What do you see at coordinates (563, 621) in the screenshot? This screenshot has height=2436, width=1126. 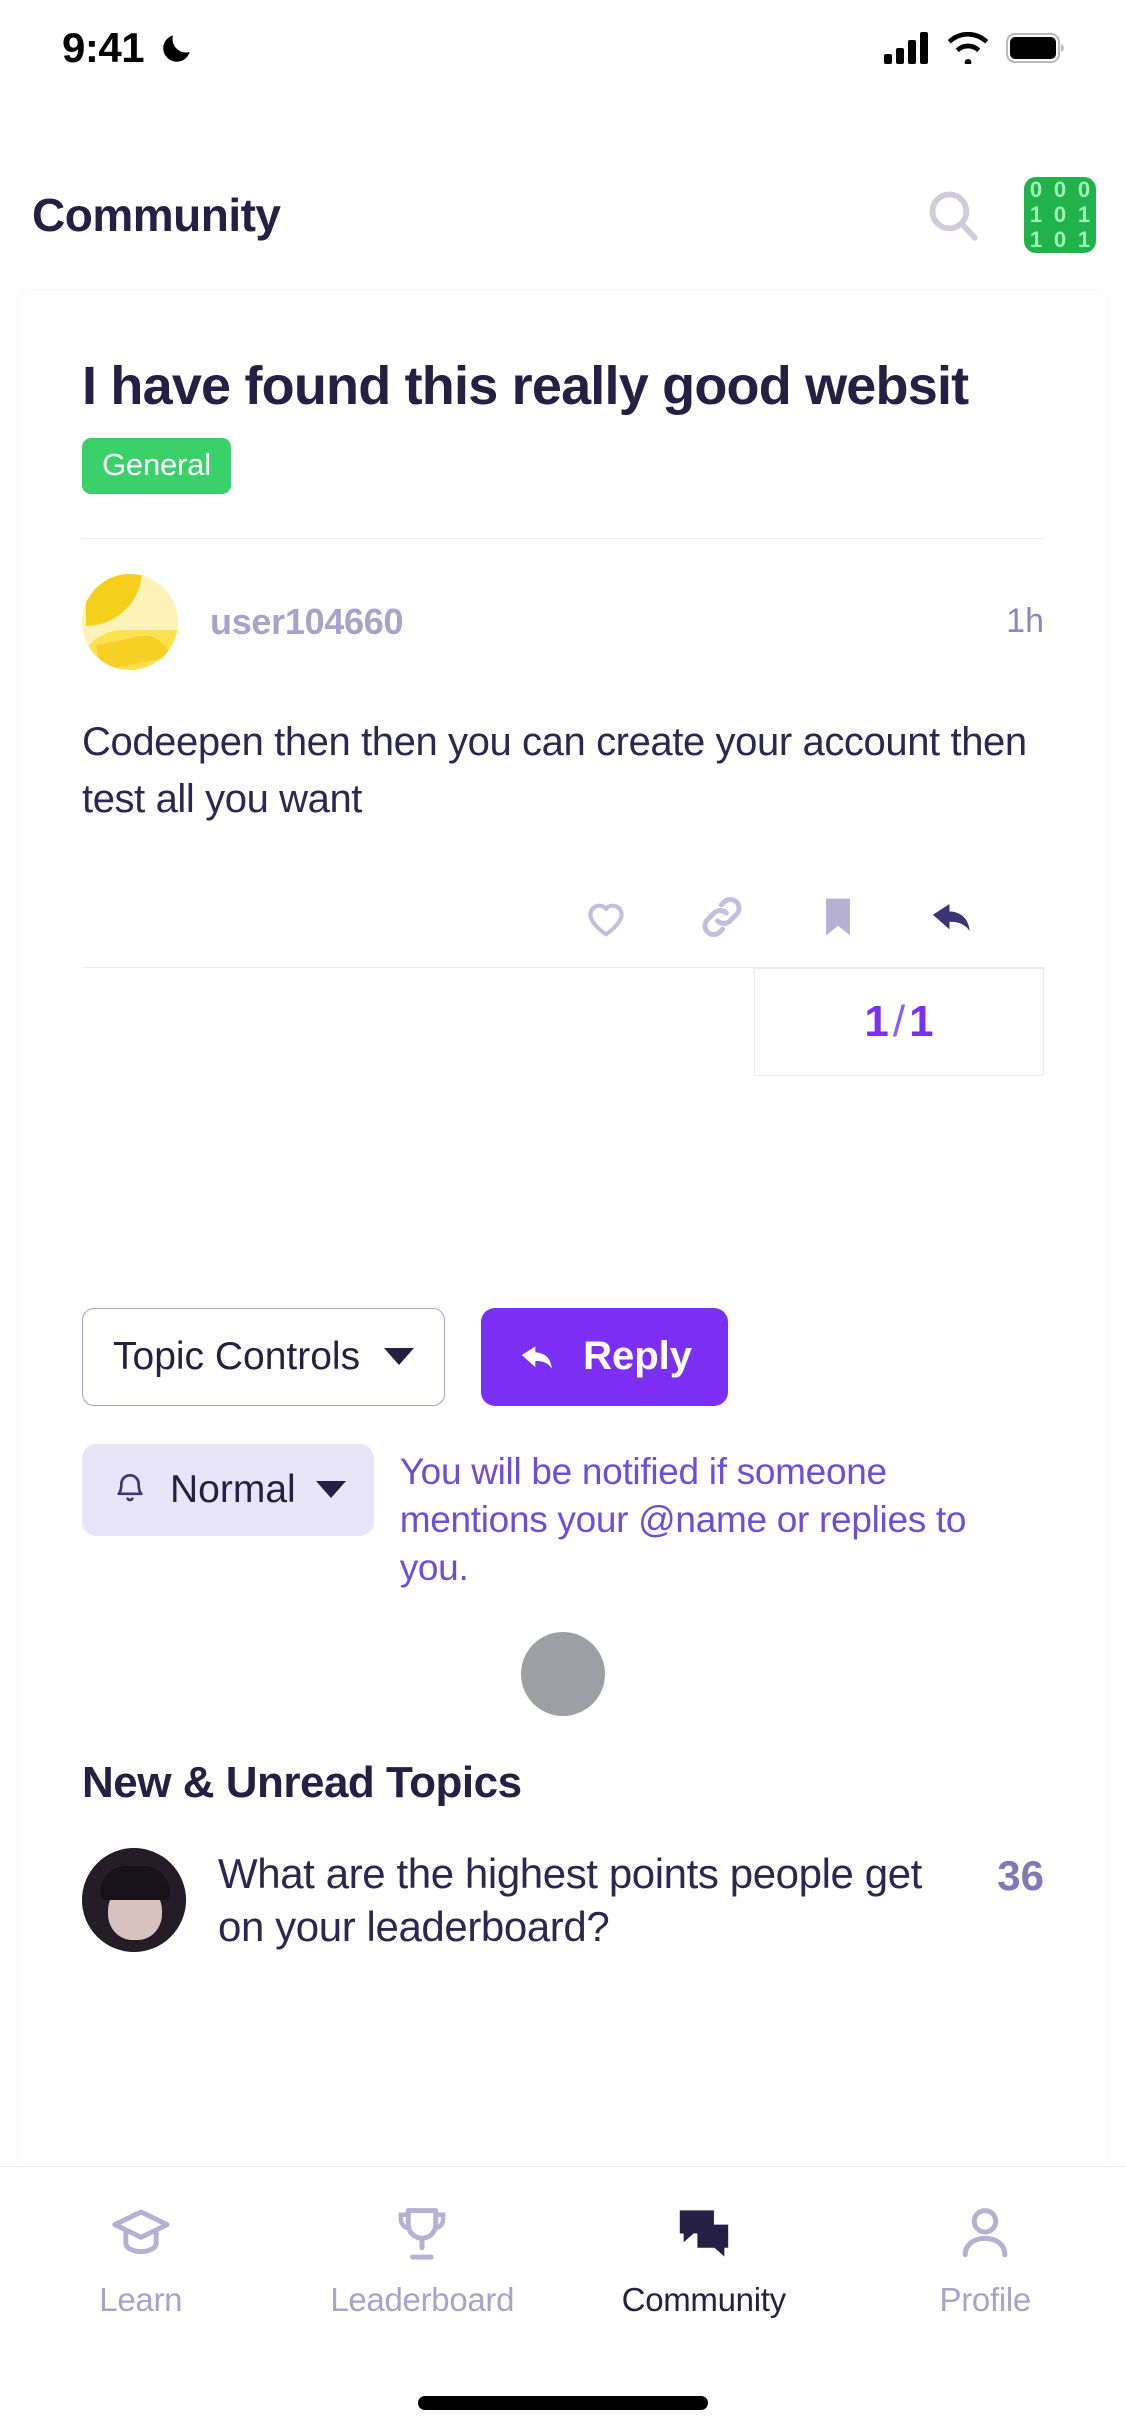 I see `post-author-row: user104660 1h` at bounding box center [563, 621].